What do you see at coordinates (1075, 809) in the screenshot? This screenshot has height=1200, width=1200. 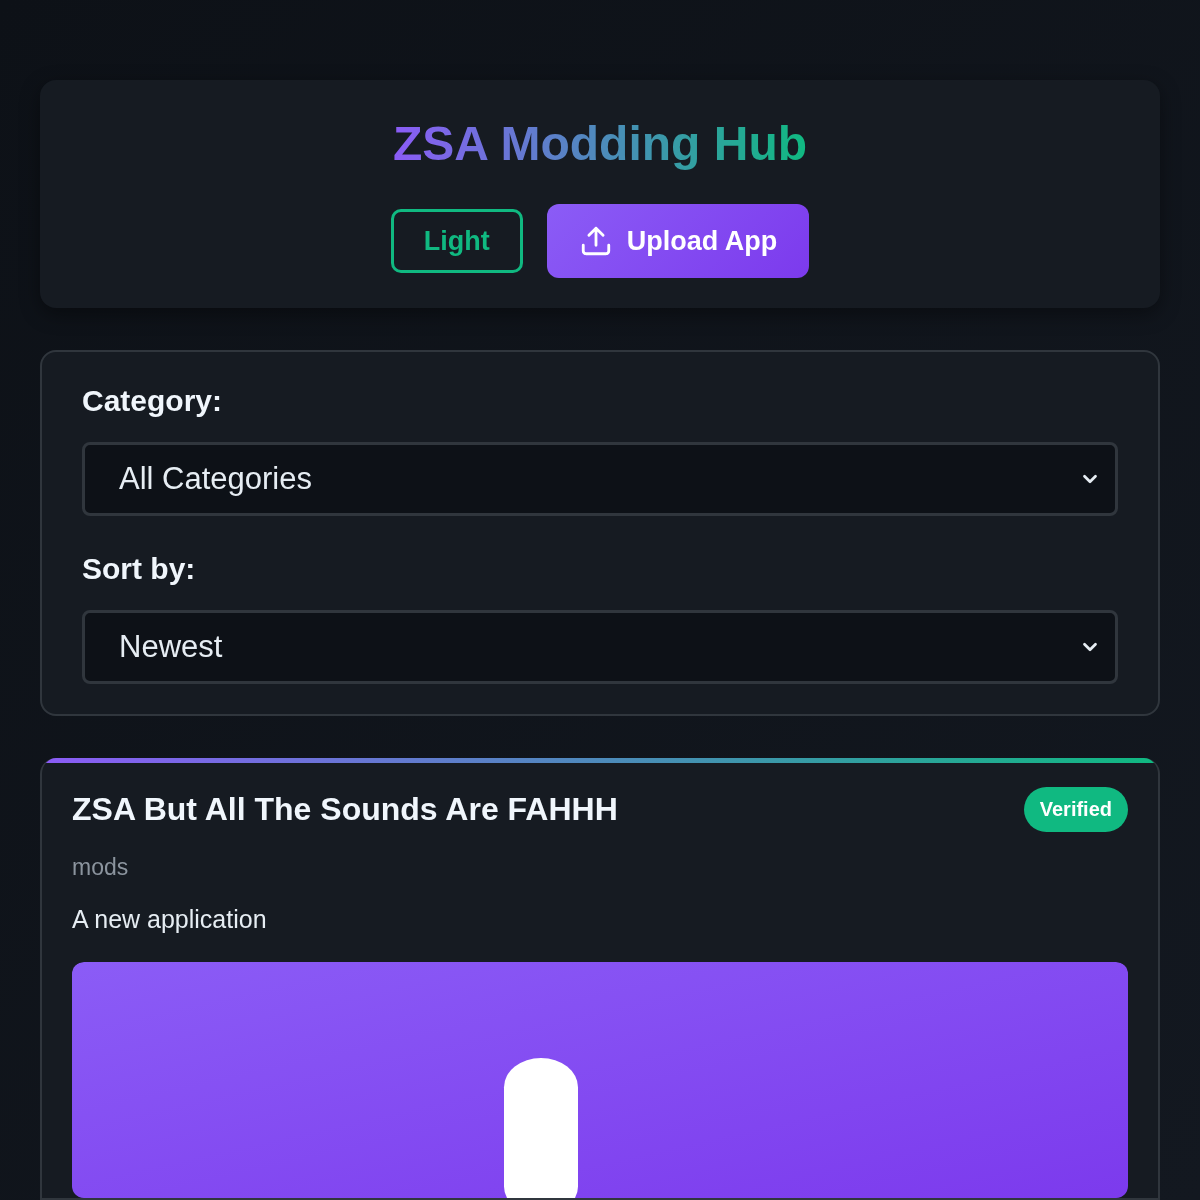 I see `verified-badge: Verified` at bounding box center [1075, 809].